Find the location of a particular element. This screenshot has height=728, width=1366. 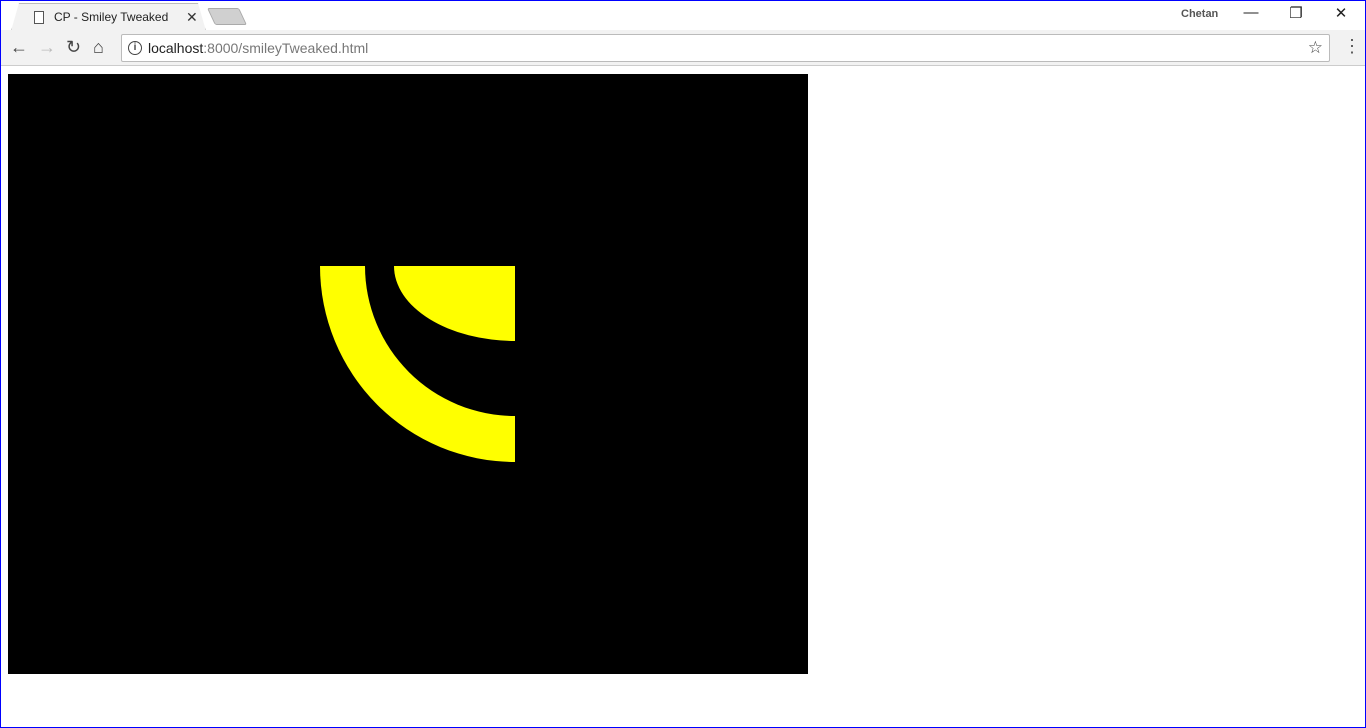

tab-active: CP - Smiley Tweaked ✕ is located at coordinates (108, 17).